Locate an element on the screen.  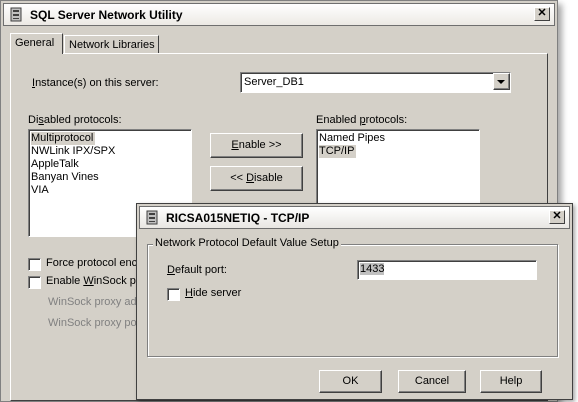
default-port-label: Default port: is located at coordinates (197, 270).